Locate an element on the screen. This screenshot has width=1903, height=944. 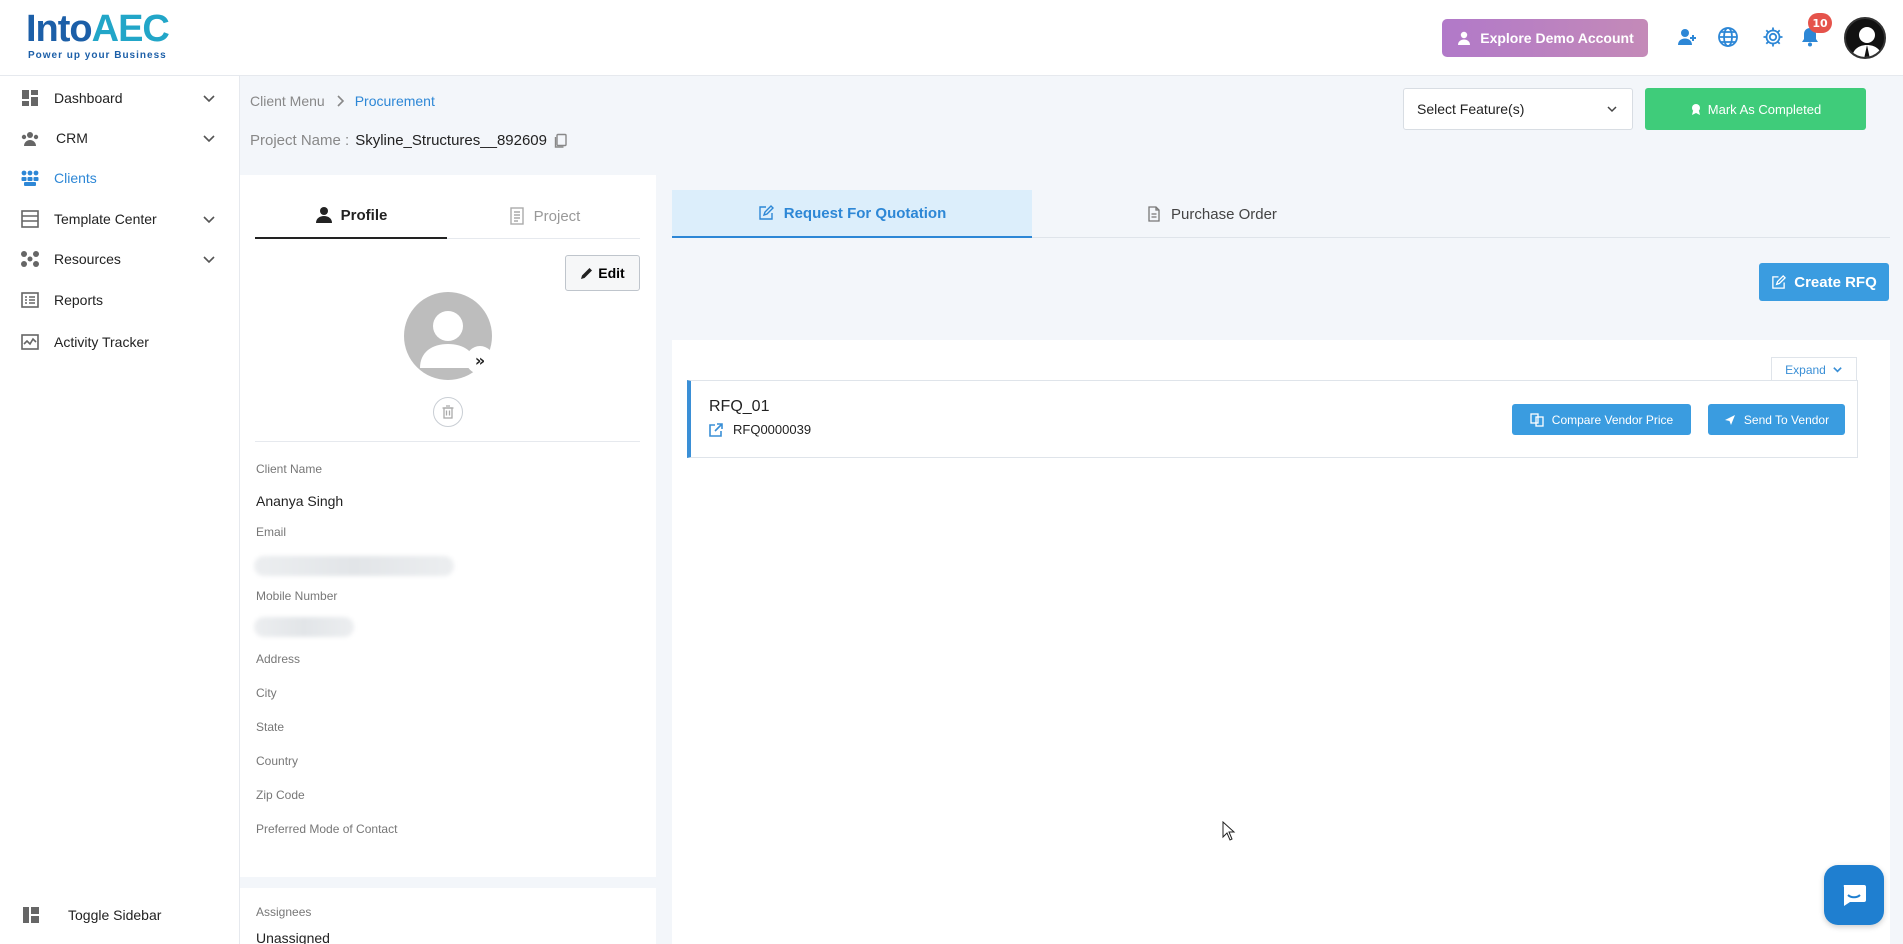
expand-button: Expand is located at coordinates (1814, 369).